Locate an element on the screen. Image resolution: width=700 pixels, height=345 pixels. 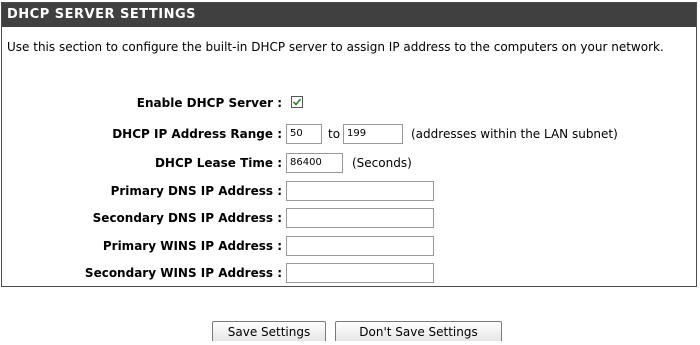
ip-range-label: DHCP IP Address Range : is located at coordinates (197, 134).